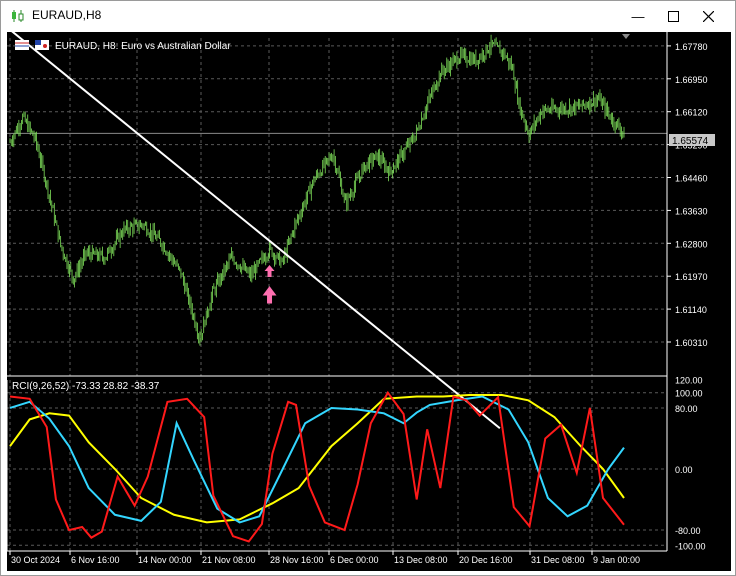 Image resolution: width=736 pixels, height=576 pixels. What do you see at coordinates (421, 560) in the screenshot?
I see `time-tick-label: 13 Dec 08:00` at bounding box center [421, 560].